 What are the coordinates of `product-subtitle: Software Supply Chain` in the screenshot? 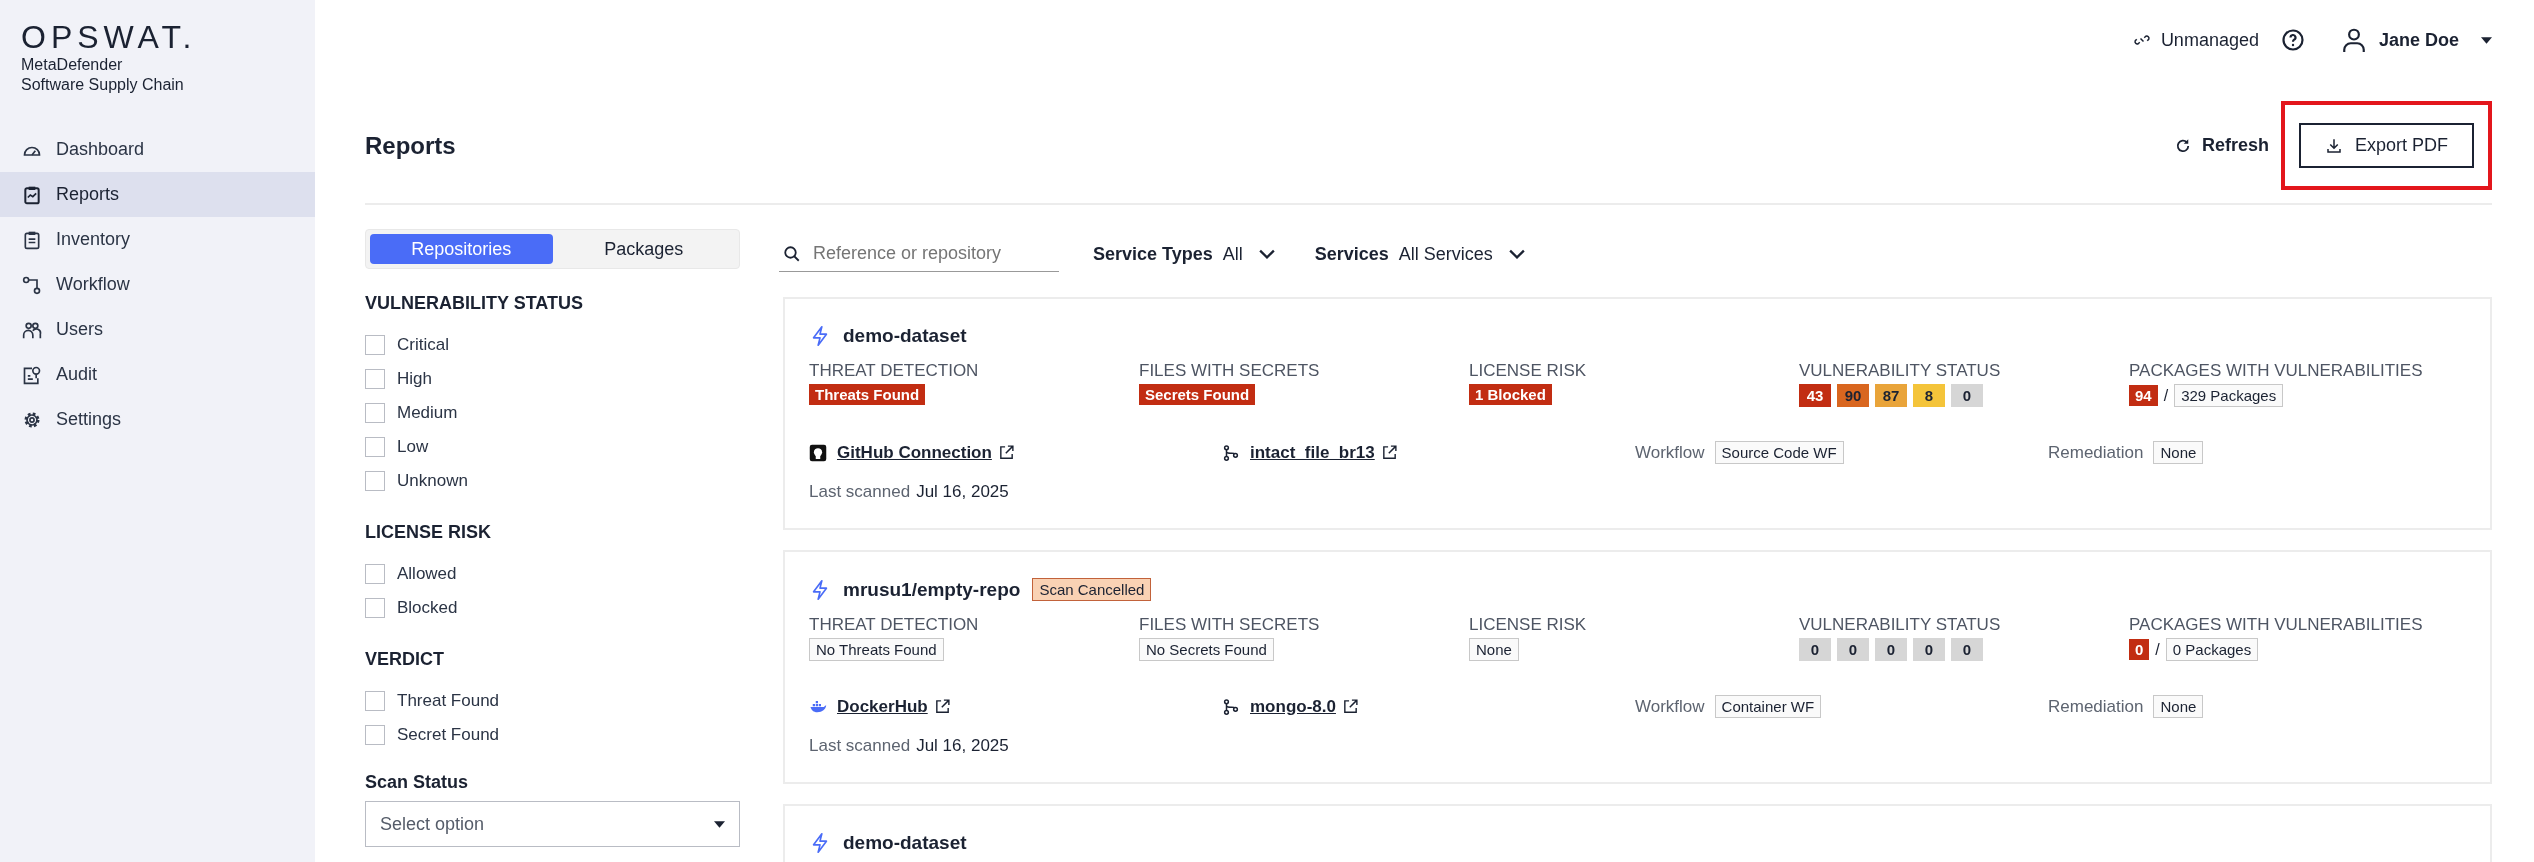 It's located at (103, 85).